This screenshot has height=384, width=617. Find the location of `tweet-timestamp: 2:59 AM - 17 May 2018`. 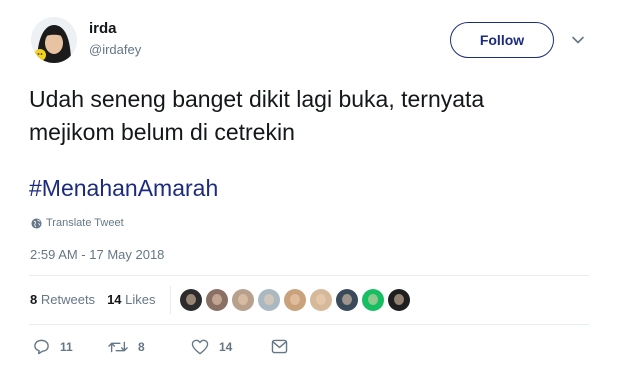

tweet-timestamp: 2:59 AM - 17 May 2018 is located at coordinates (97, 254).